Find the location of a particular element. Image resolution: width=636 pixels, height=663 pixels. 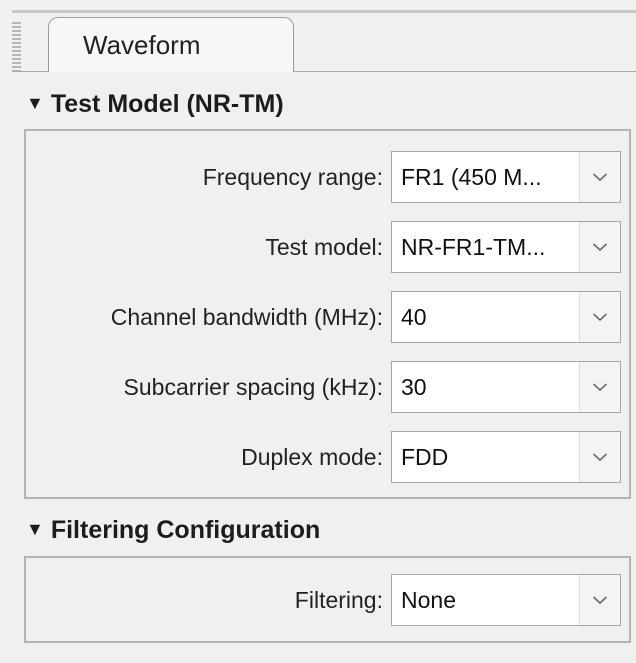

section-title: Filtering Configuration is located at coordinates (185, 530).